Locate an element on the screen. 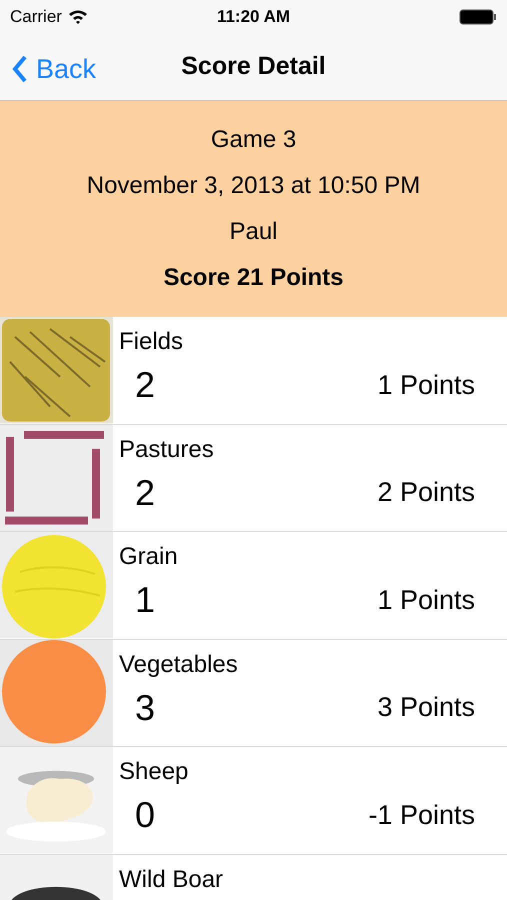 The width and height of the screenshot is (507, 900). game-date: November 3, 2013 at 10:50 PM is located at coordinates (253, 186).